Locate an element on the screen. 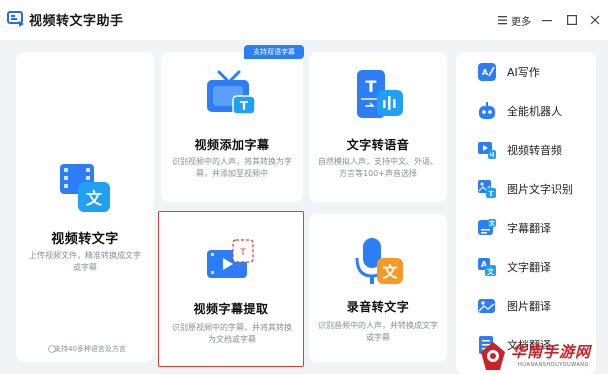  bilingual-subtitle-badge: 支持双语字幕 is located at coordinates (274, 52).